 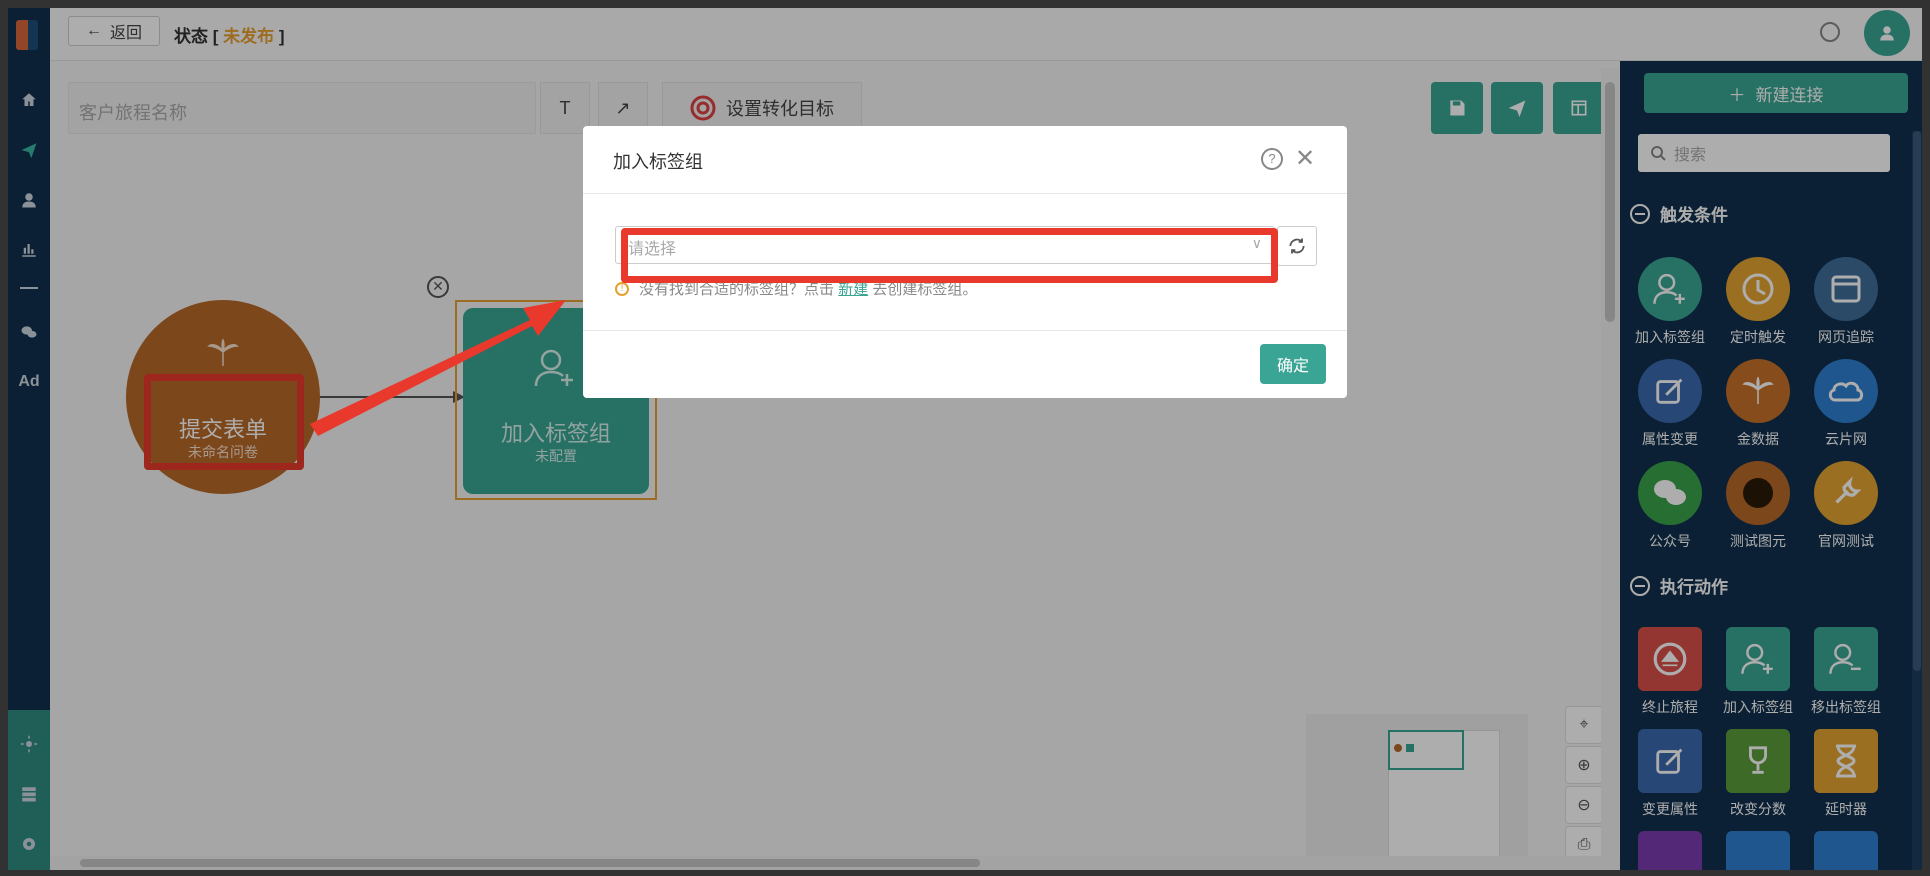 I want to click on help-icon: ?, so click(x=1272, y=159).